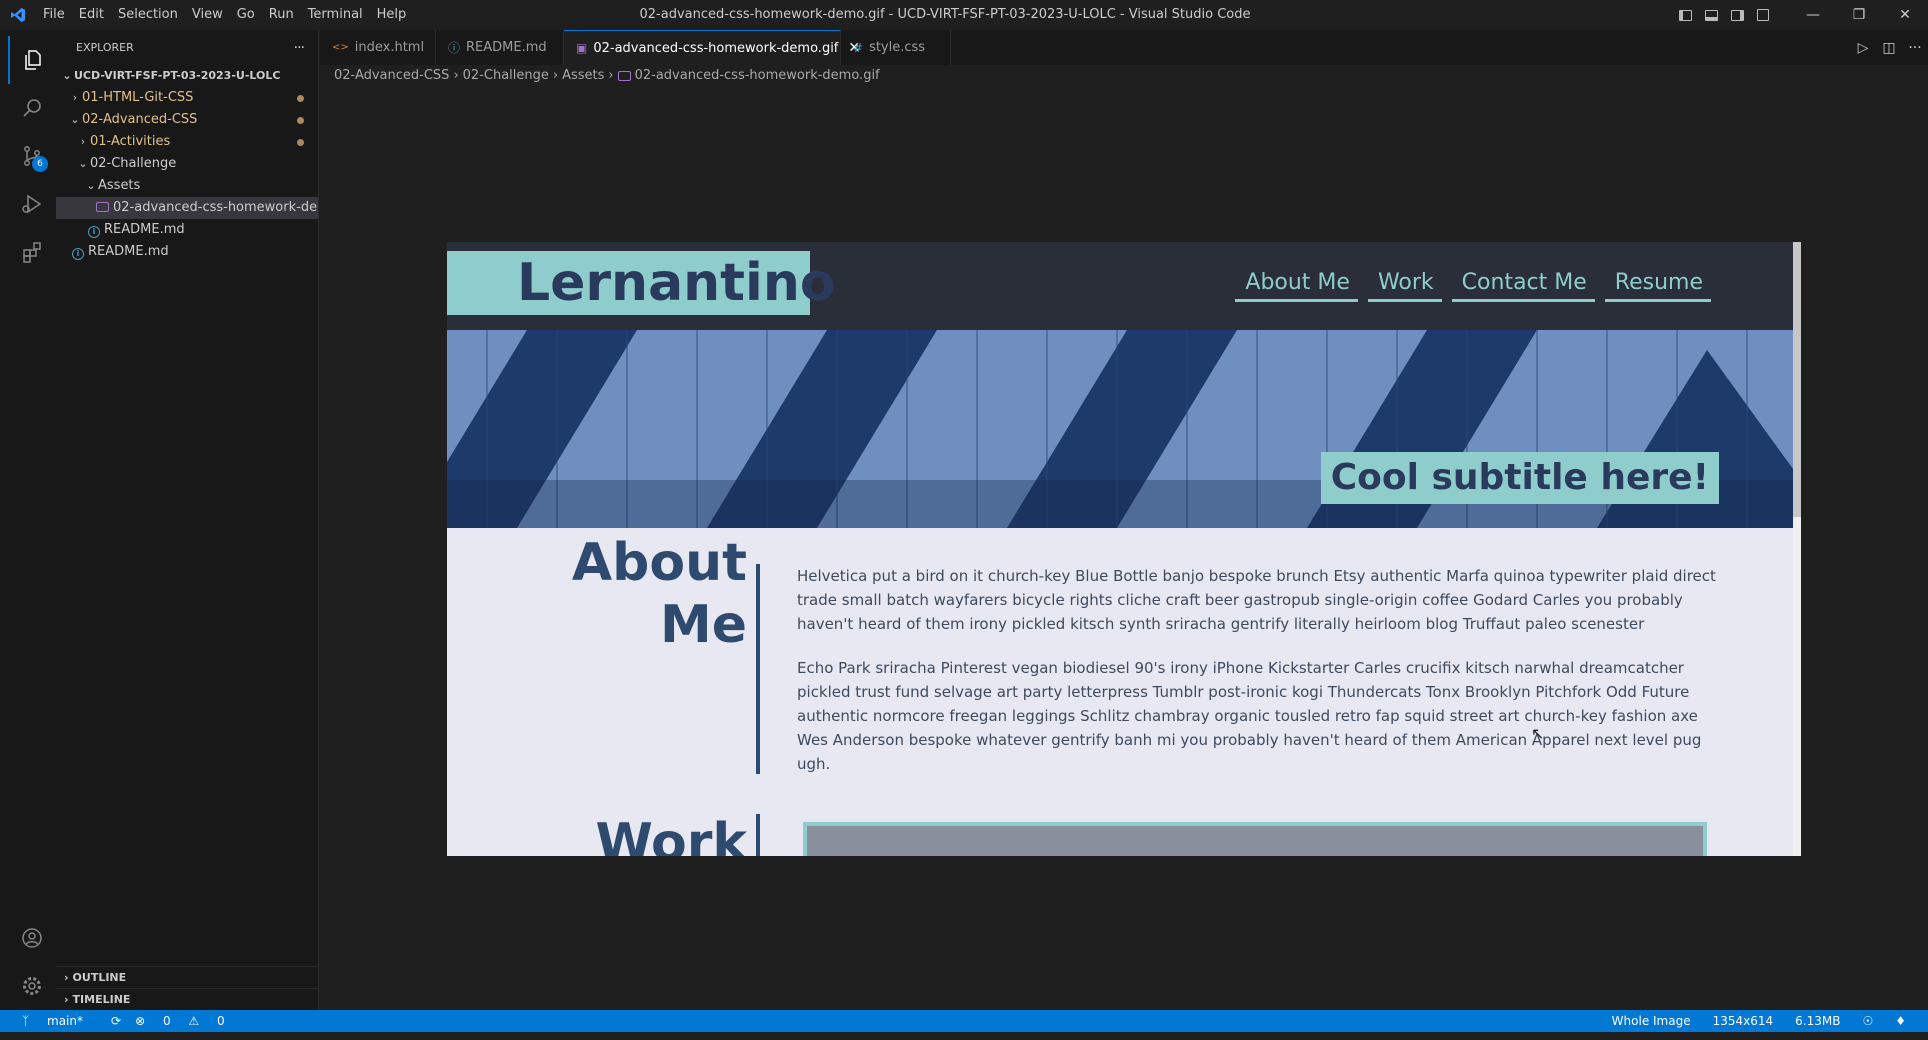 Image resolution: width=1928 pixels, height=1040 pixels. Describe the element at coordinates (32, 252) in the screenshot. I see `extensions-icon` at that location.